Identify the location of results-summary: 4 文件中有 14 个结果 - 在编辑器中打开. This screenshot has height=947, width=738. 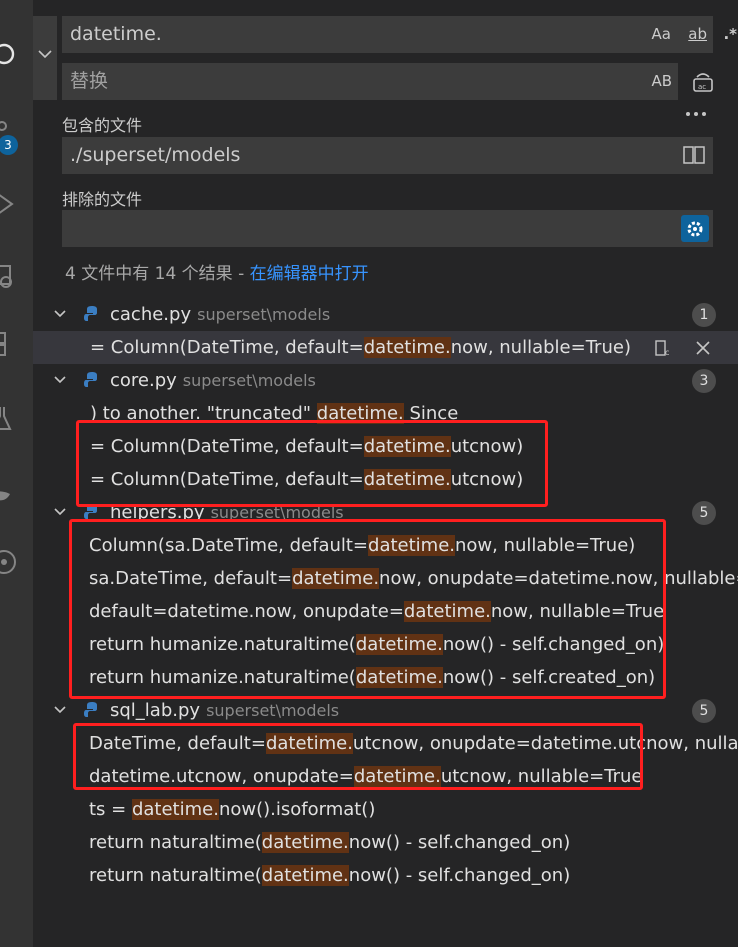
(217, 271).